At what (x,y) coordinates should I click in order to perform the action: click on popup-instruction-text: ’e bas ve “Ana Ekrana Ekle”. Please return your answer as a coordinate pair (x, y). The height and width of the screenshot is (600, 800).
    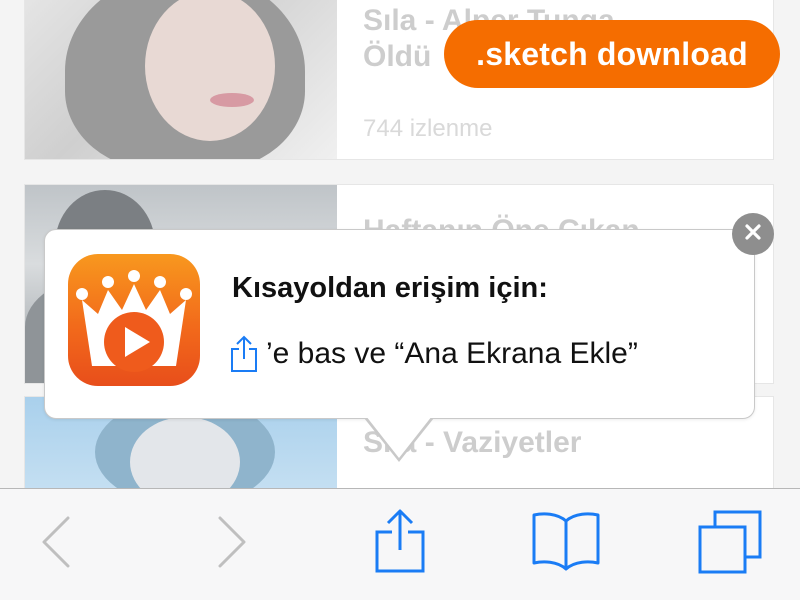
    Looking at the image, I should click on (452, 353).